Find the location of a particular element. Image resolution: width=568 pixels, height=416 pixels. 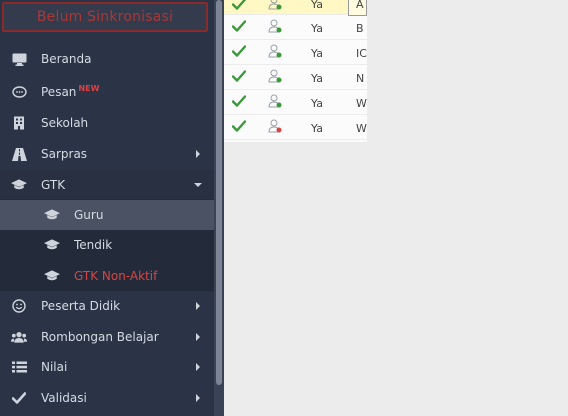

table-row: Ya IC is located at coordinates (295, 52).